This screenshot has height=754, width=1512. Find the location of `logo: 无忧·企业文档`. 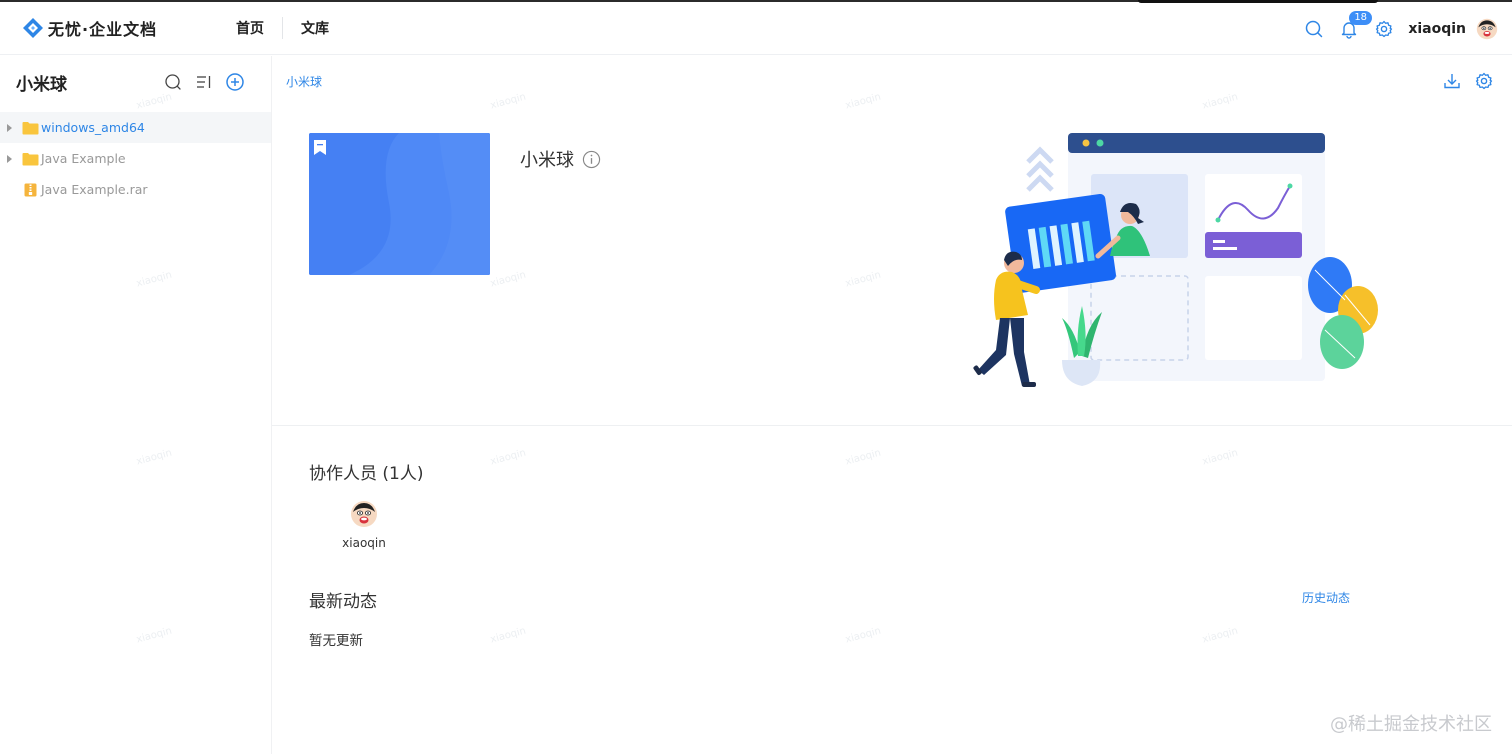

logo: 无忧·企业文档 is located at coordinates (117, 28).